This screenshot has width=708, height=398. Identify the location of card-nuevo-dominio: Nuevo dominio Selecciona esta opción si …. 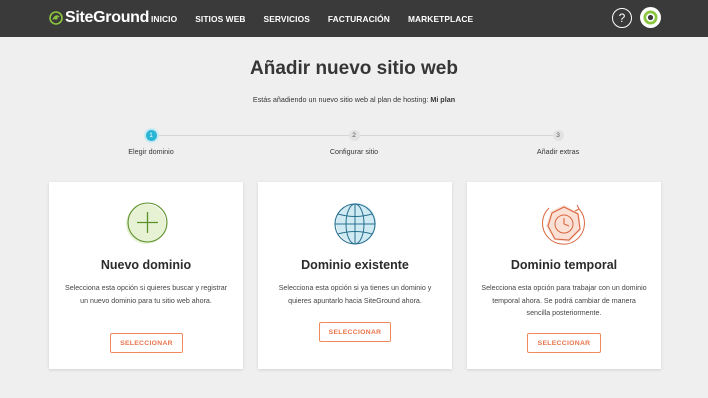
(146, 275).